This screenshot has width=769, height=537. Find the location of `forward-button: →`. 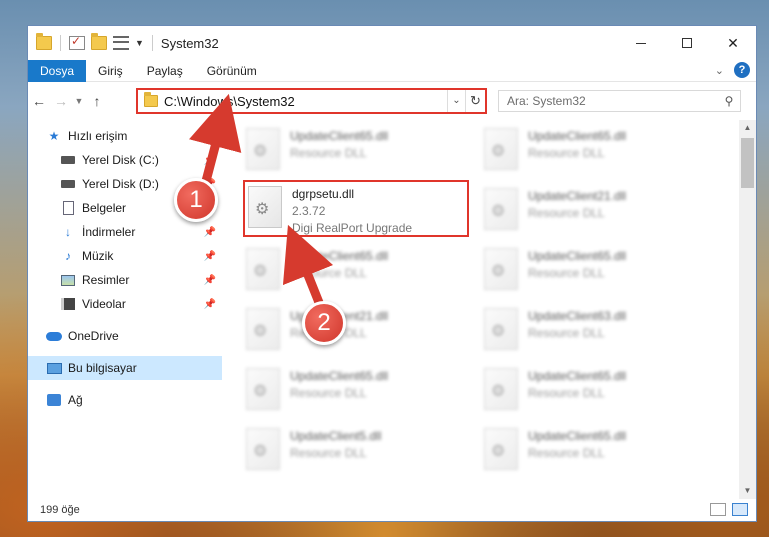

forward-button: → is located at coordinates (61, 101).